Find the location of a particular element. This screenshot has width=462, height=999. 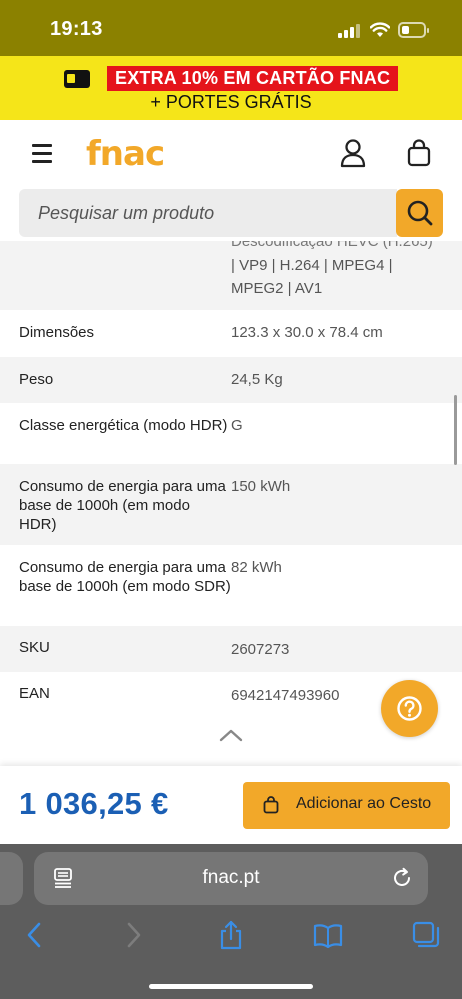

add-to-cart-button: Adicionar ao Cesto is located at coordinates (346, 805).